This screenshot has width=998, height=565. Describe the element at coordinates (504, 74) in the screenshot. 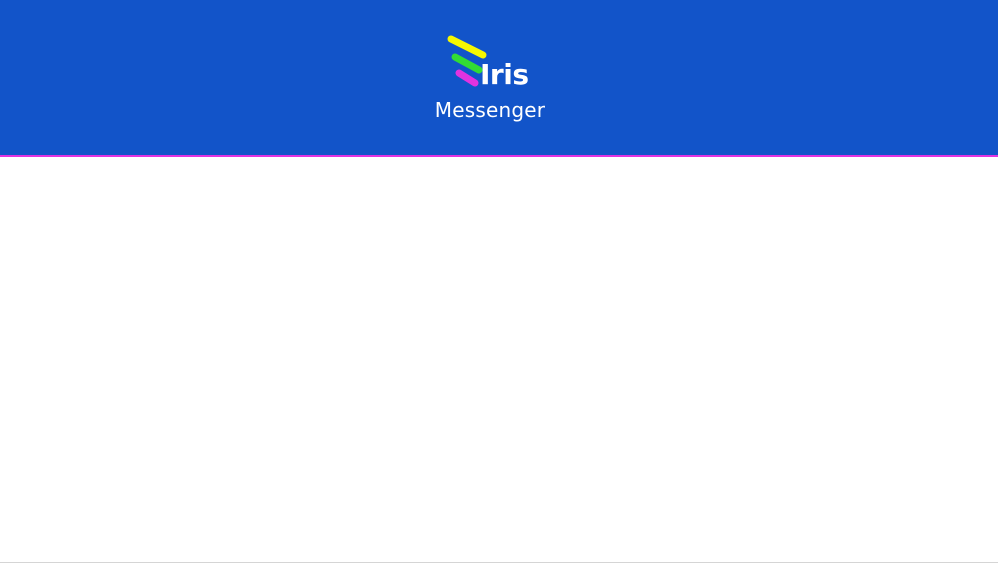

I see `logo-wordmark: Iris` at that location.